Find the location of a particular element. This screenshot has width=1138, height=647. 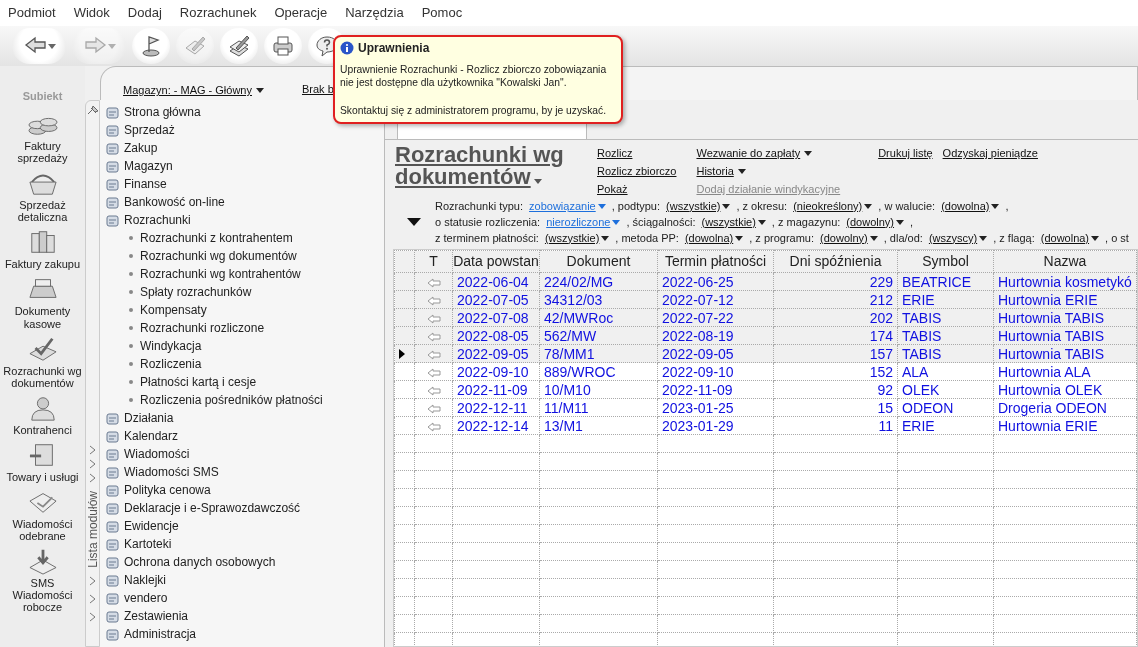

module-item: Spłaty rozrachunków is located at coordinates (242, 292).